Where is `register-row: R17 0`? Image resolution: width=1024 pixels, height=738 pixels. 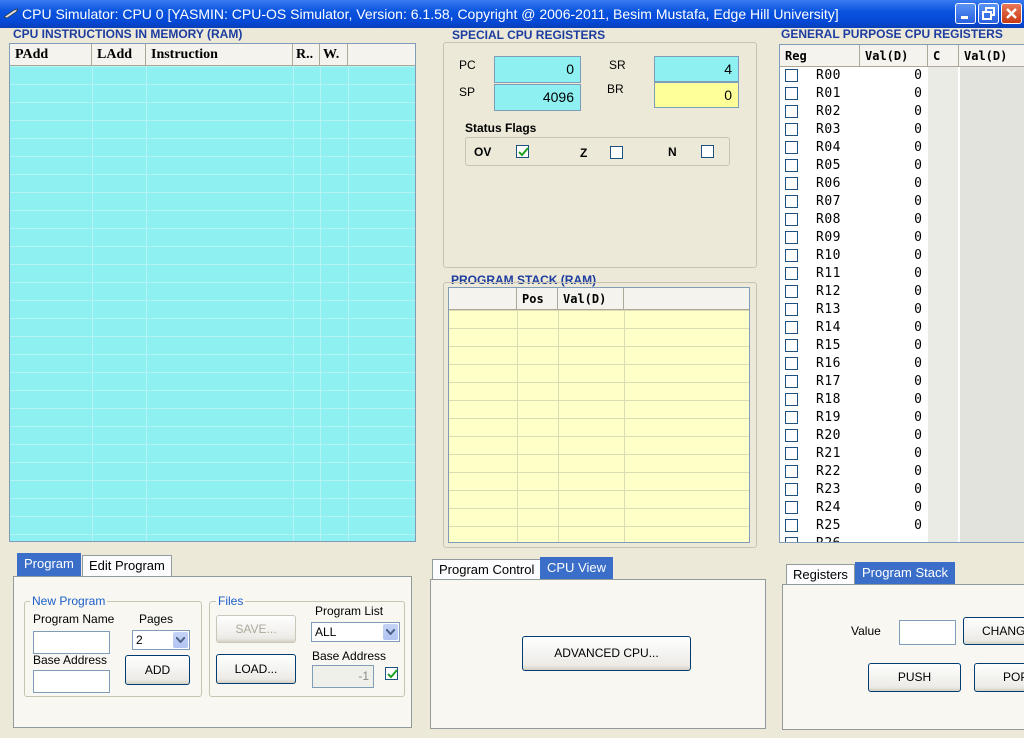
register-row: R17 0 is located at coordinates (902, 382).